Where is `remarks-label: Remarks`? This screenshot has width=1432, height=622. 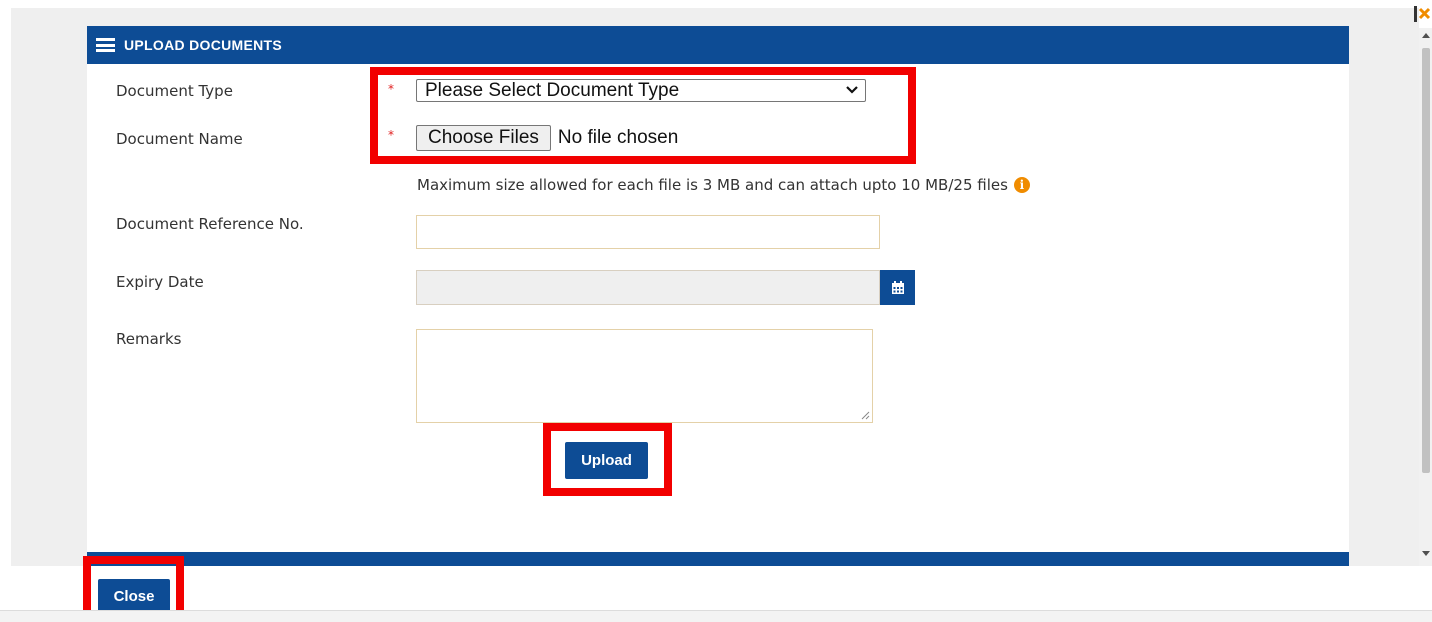
remarks-label: Remarks is located at coordinates (149, 339).